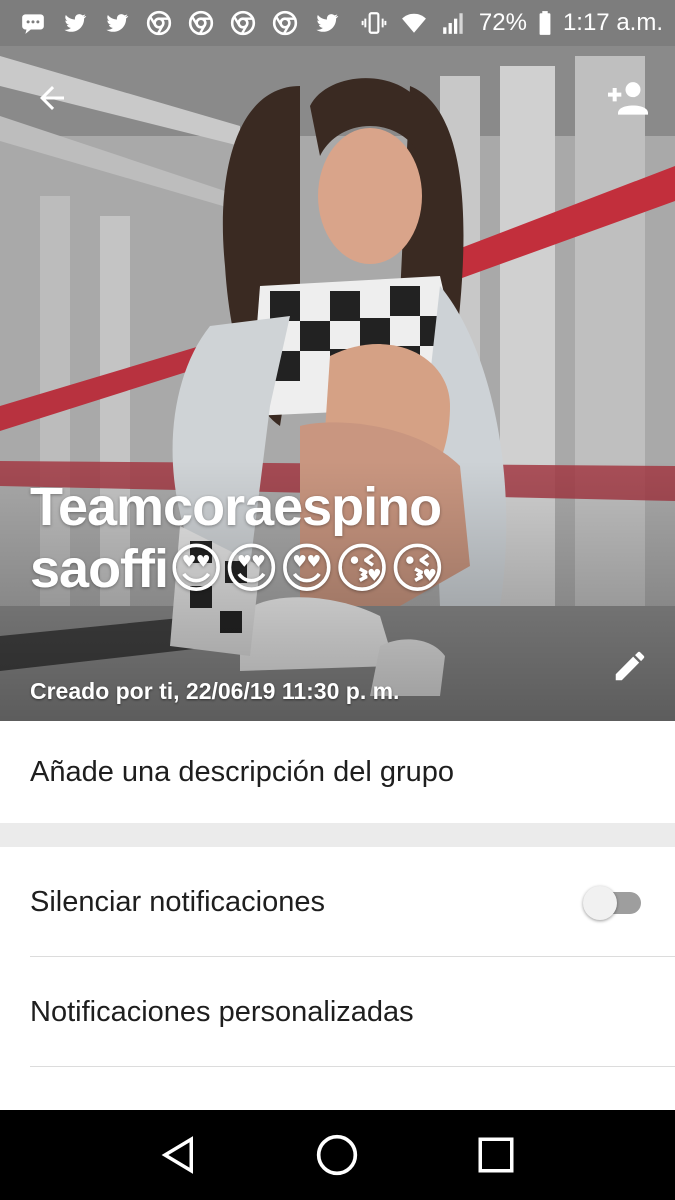 The width and height of the screenshot is (675, 1200). Describe the element at coordinates (33, 23) in the screenshot. I see `chat-icon` at that location.